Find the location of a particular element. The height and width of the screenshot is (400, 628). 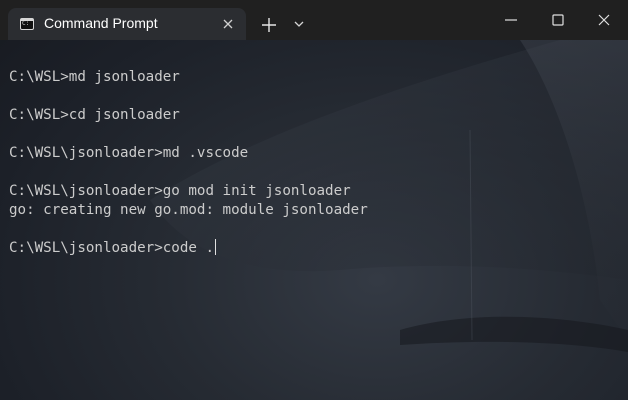

terminal-current-command: C:\WSL\jsonloader>code . is located at coordinates (111, 248).